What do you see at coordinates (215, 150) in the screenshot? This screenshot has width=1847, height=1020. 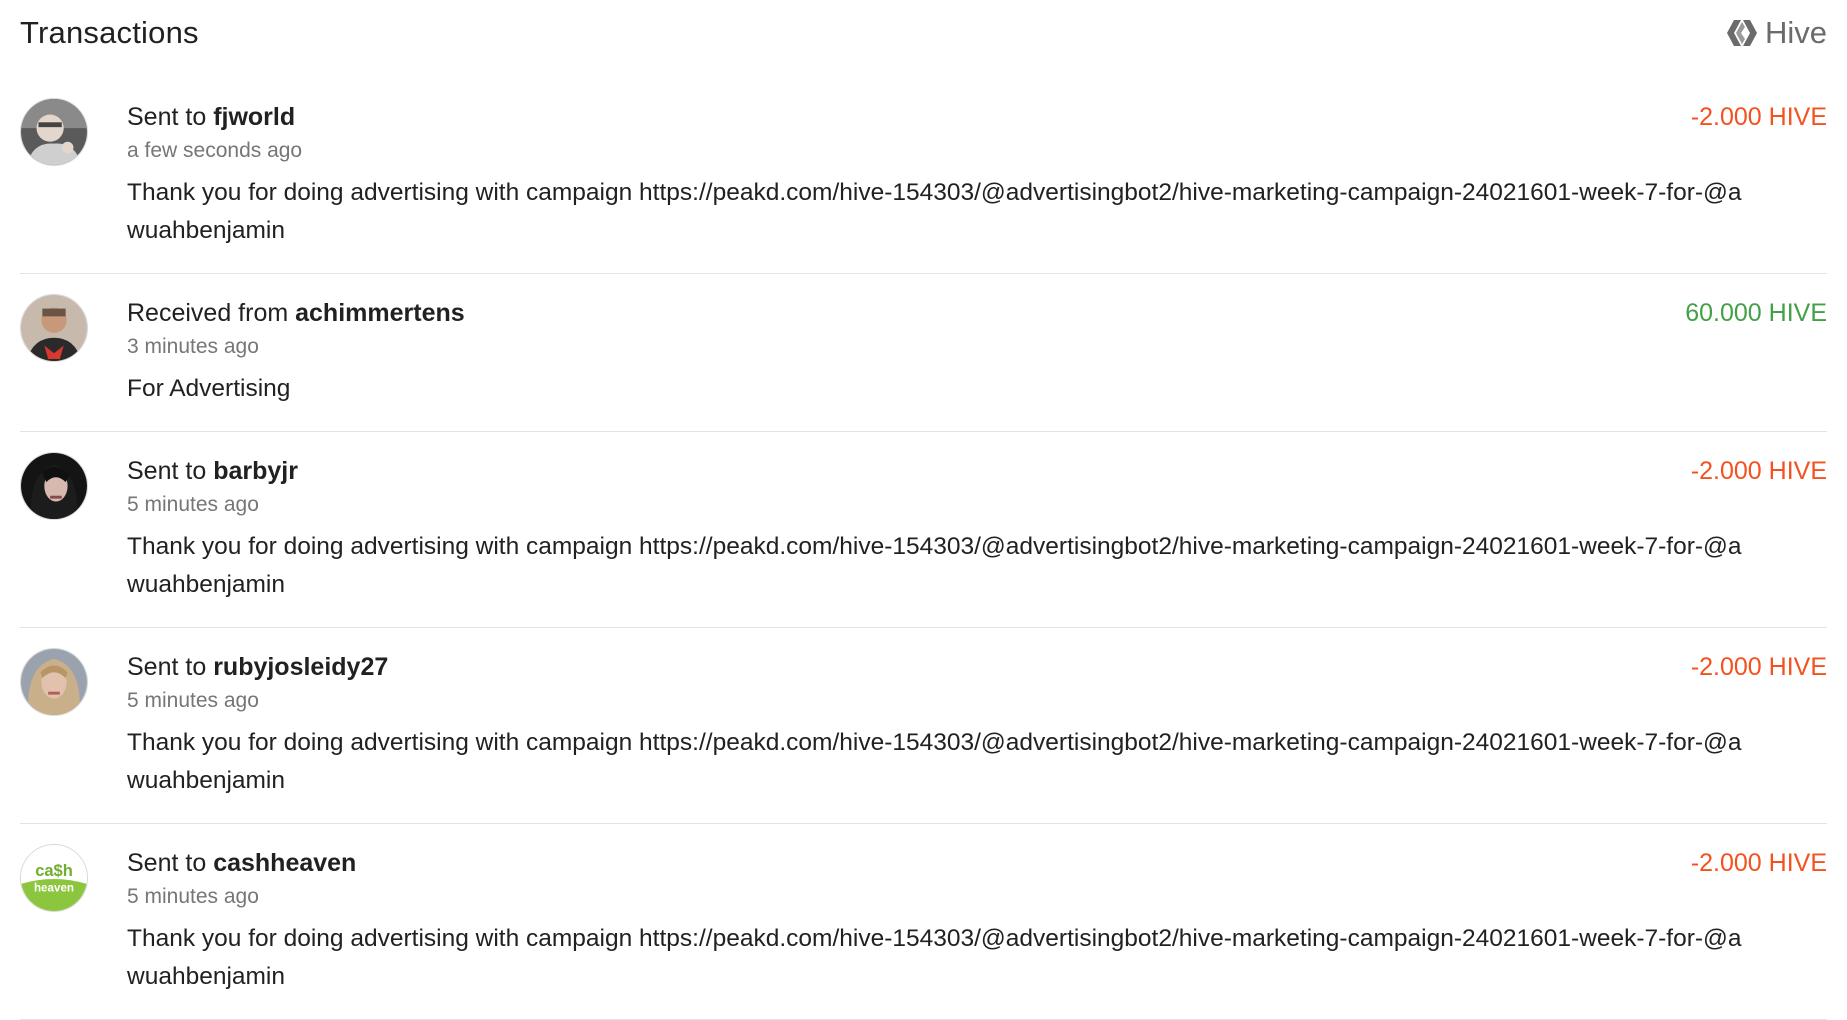 I see `timestamp: a few seconds ago` at bounding box center [215, 150].